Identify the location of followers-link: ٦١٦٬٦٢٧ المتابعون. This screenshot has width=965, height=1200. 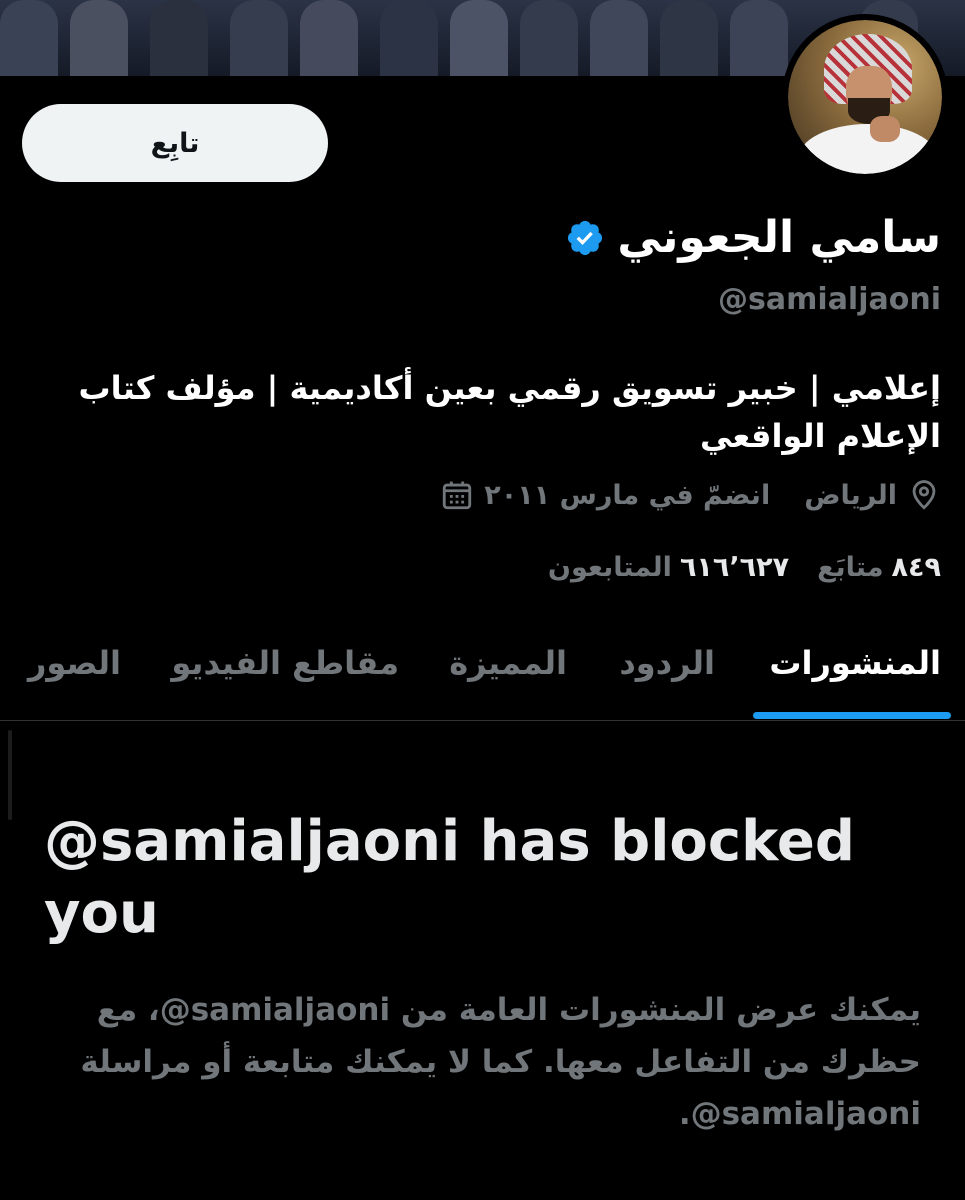
(668, 567).